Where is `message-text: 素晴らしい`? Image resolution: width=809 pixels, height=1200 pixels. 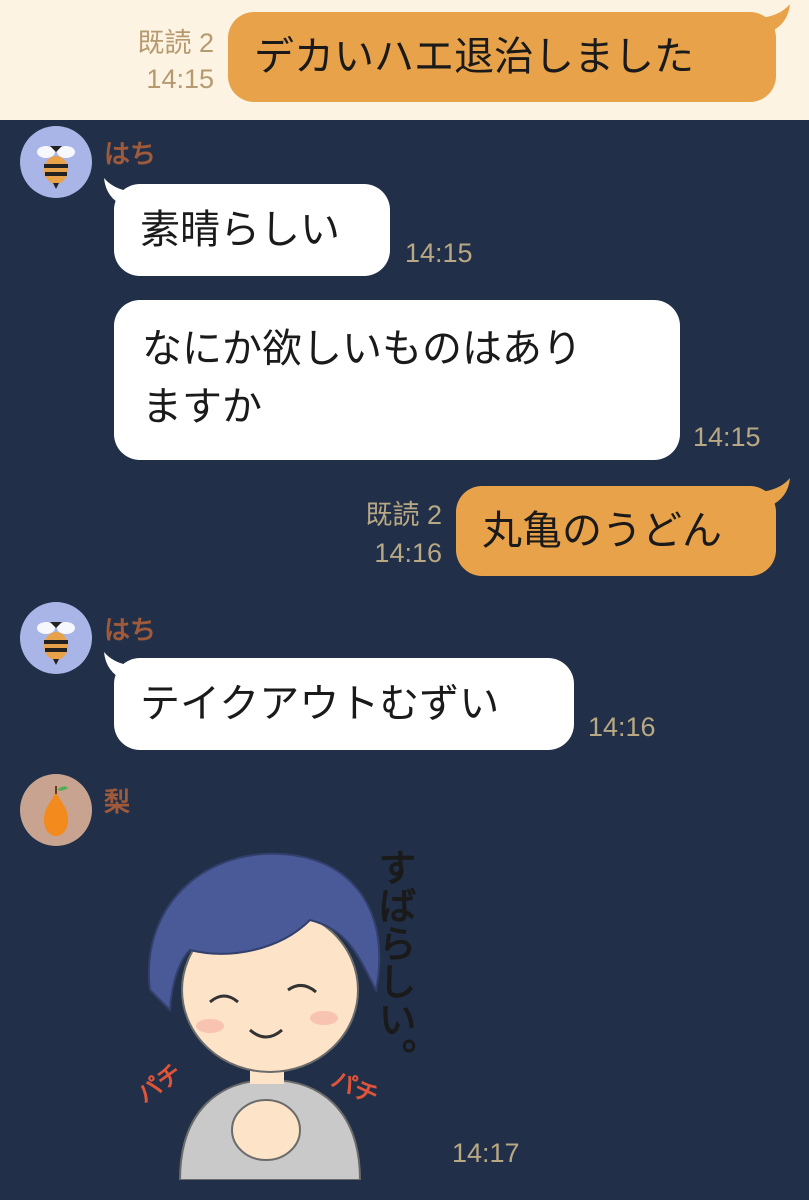 message-text: 素晴らしい is located at coordinates (240, 230).